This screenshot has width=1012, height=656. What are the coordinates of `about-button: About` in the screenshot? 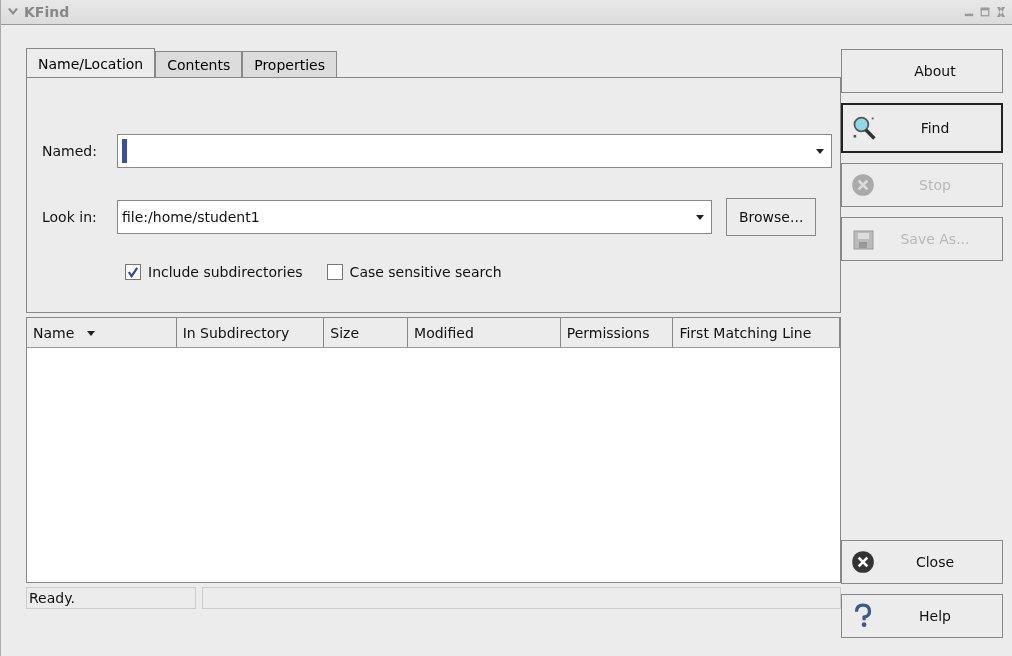 It's located at (922, 71).